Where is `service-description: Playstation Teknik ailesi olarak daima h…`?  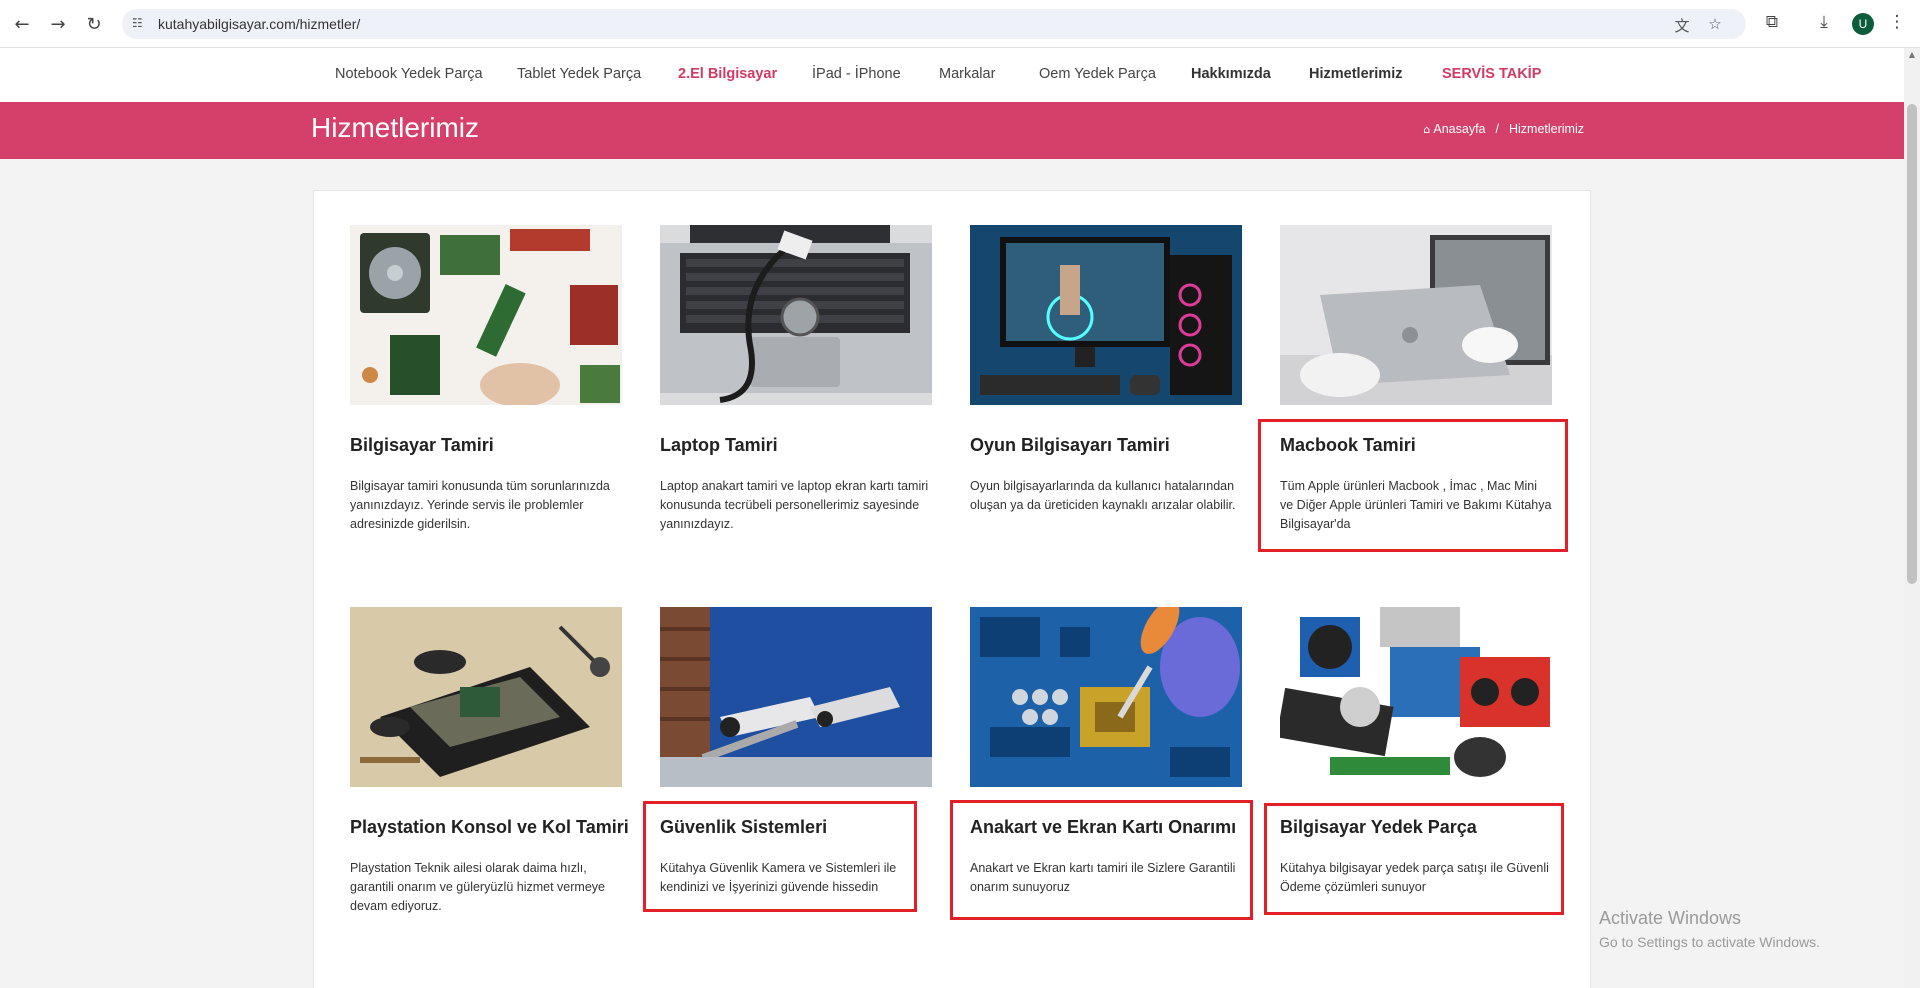 service-description: Playstation Teknik ailesi olarak daima h… is located at coordinates (477, 887).